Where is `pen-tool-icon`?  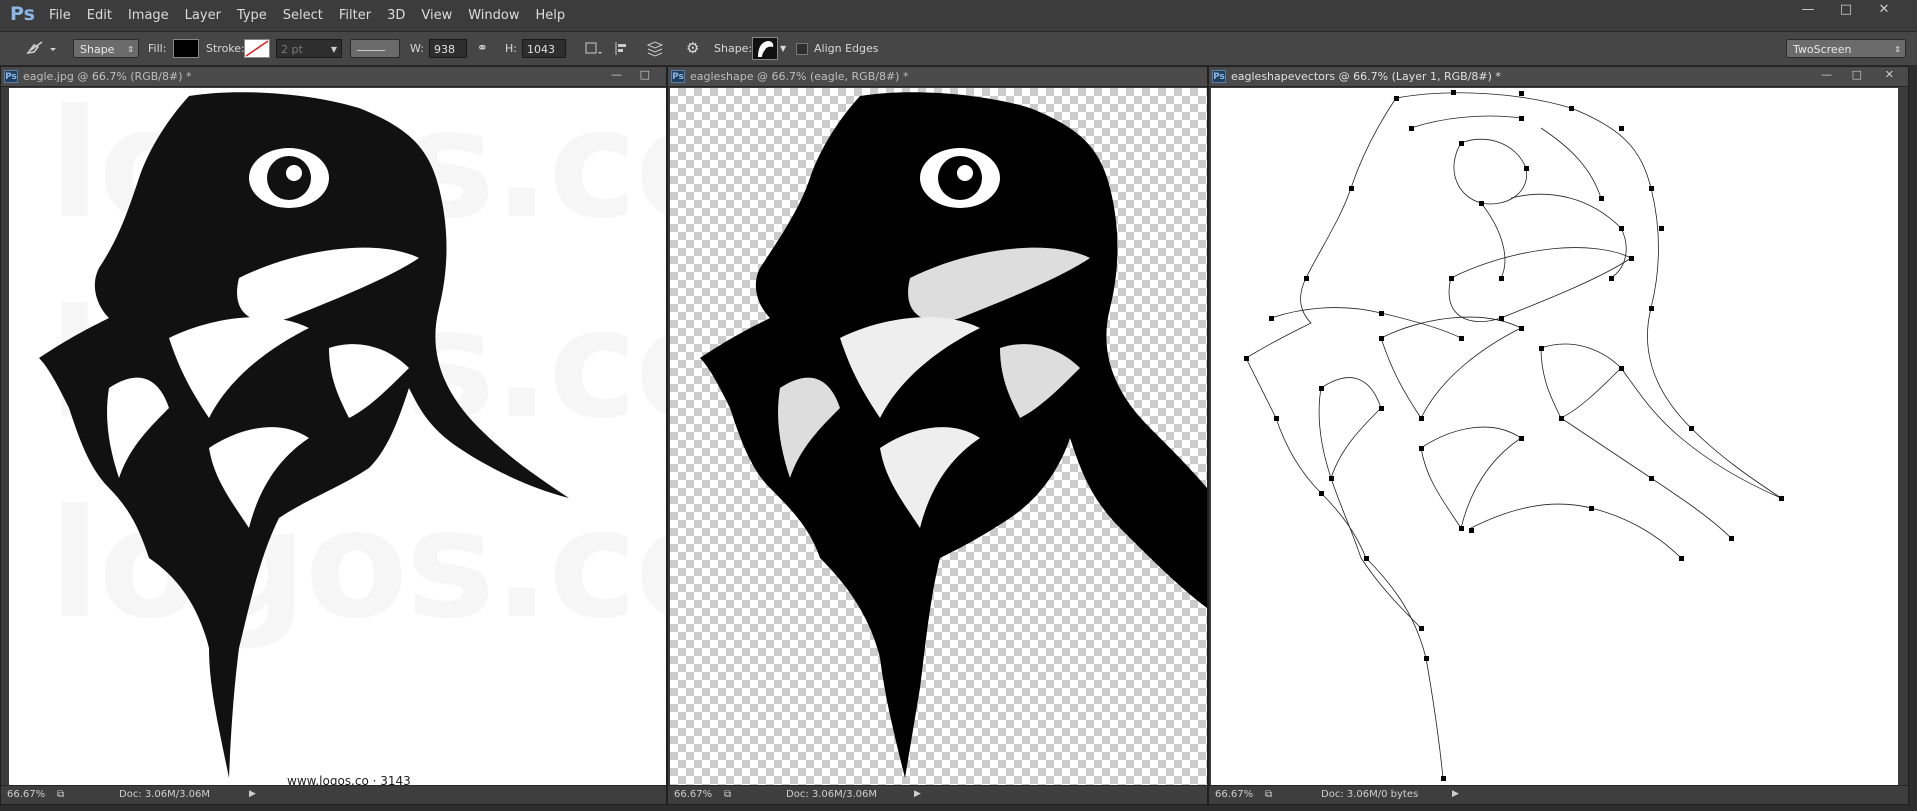
pen-tool-icon is located at coordinates (41, 48).